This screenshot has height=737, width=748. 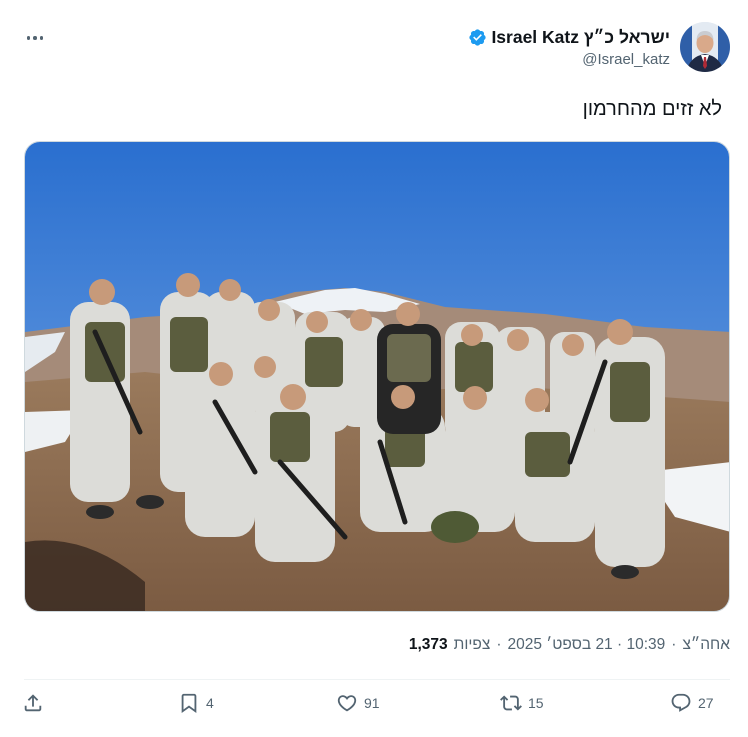 I want to click on like-count: 91, so click(x=372, y=703).